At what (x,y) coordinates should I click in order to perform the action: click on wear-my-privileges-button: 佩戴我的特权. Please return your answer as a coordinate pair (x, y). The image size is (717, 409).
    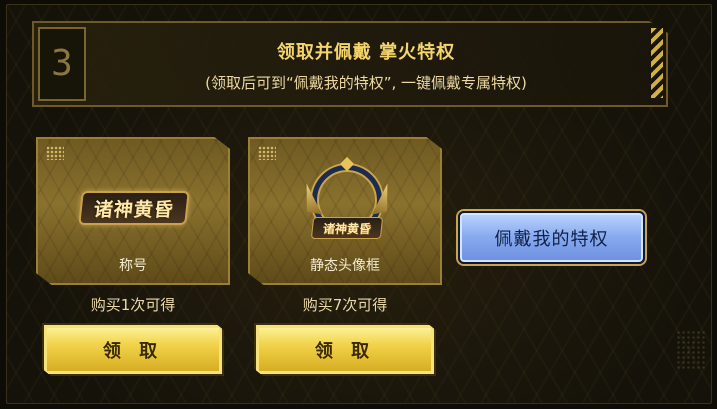
    Looking at the image, I should click on (551, 237).